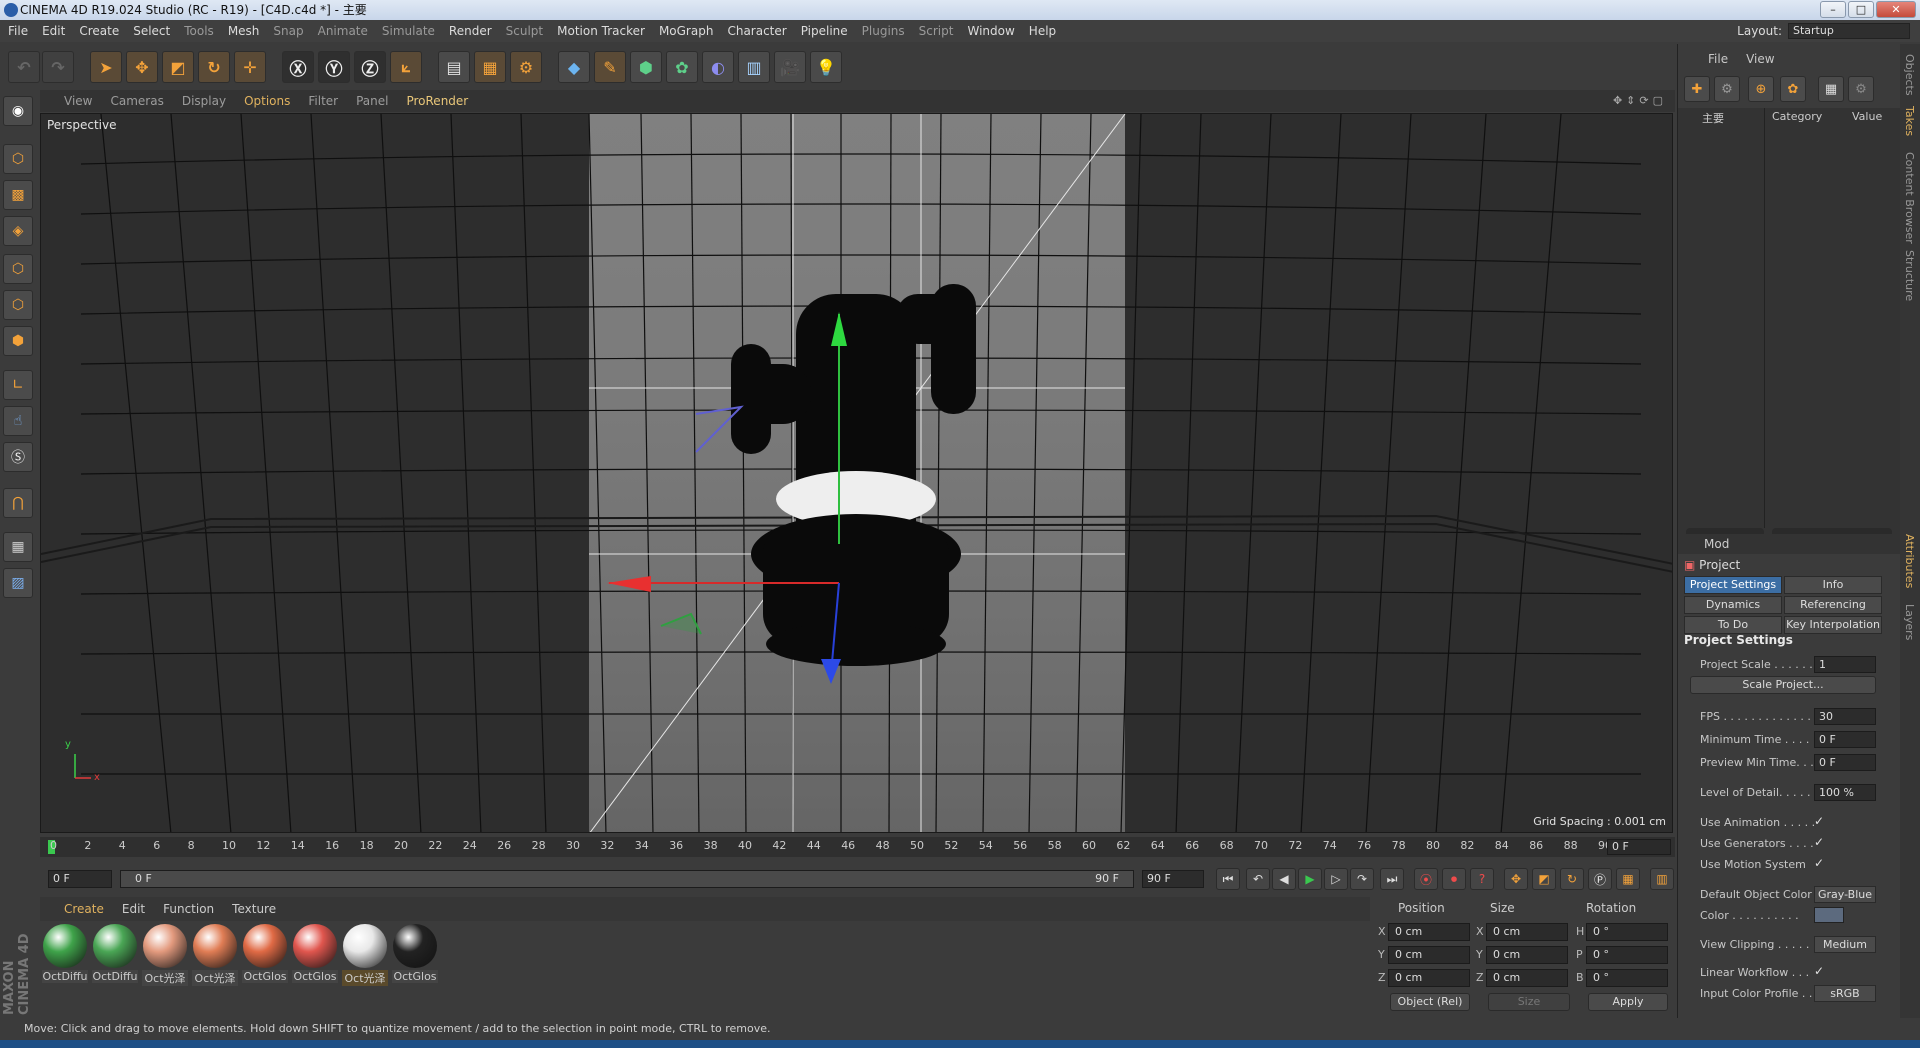 Image resolution: width=1920 pixels, height=1048 pixels. What do you see at coordinates (58, 67) in the screenshot?
I see `redo-icon: ↷` at bounding box center [58, 67].